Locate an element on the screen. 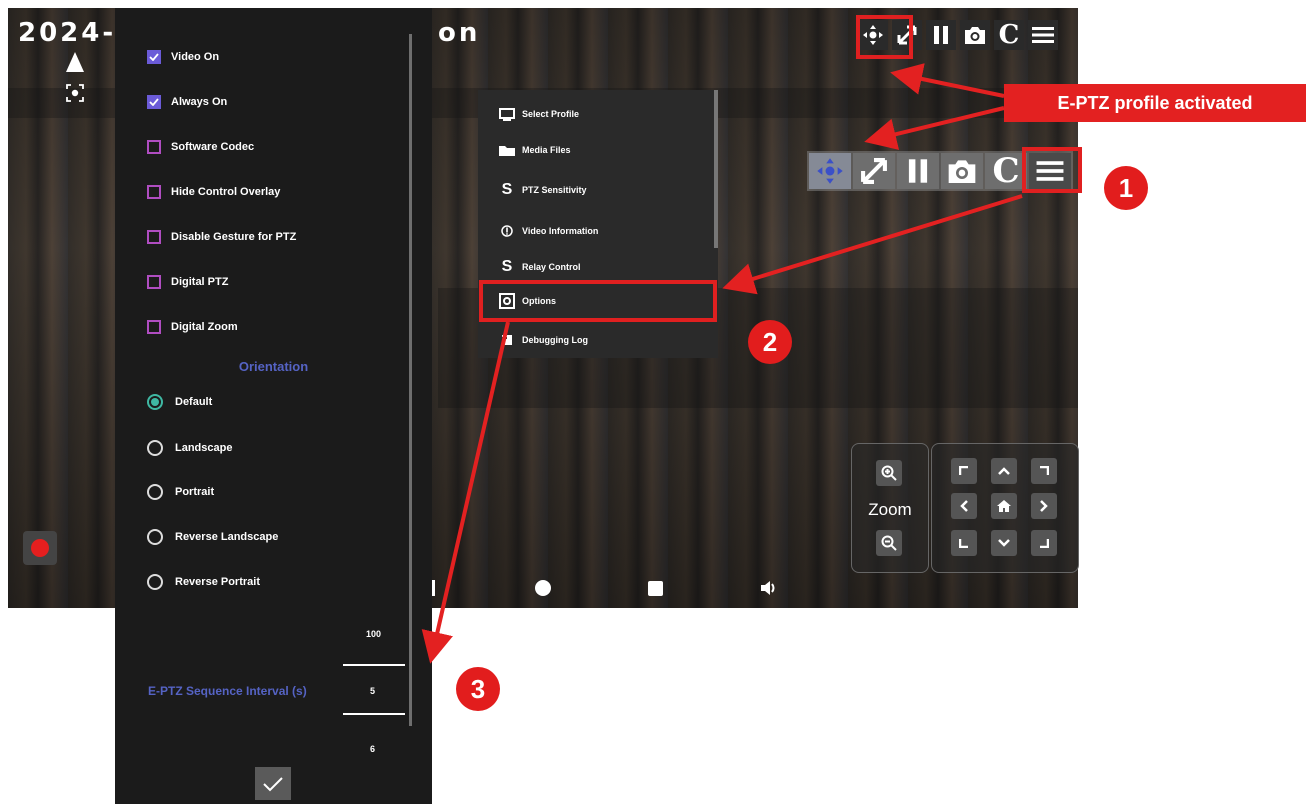  orientation-heading: Orientation is located at coordinates (273, 366).